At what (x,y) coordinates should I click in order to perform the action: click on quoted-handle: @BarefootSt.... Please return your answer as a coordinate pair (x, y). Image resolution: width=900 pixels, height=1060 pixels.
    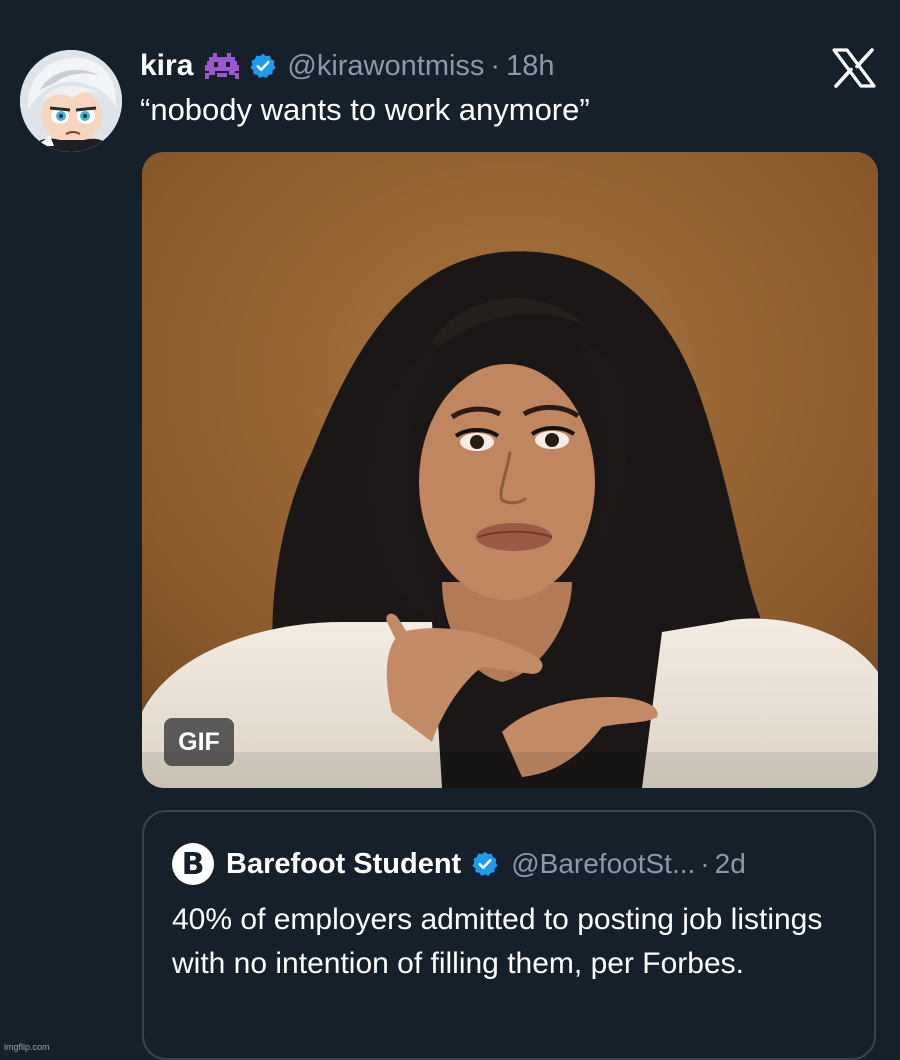
    Looking at the image, I should click on (603, 864).